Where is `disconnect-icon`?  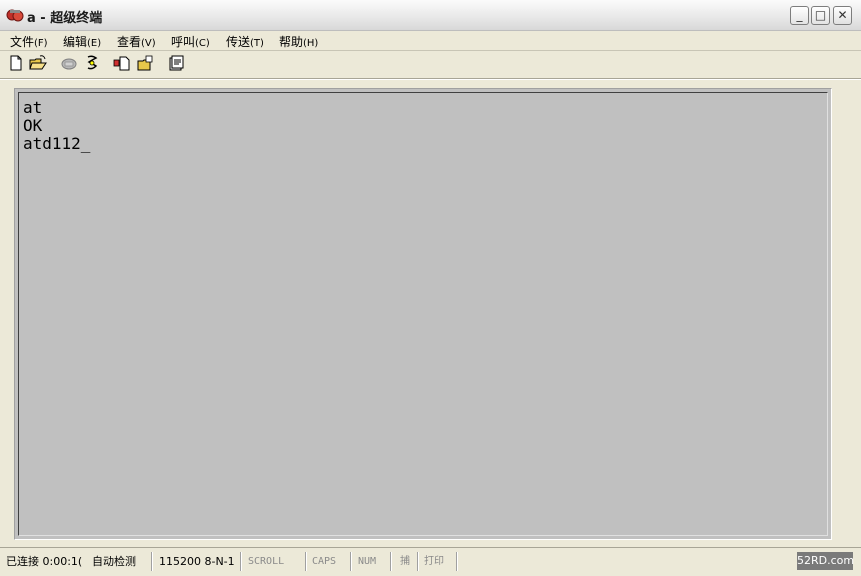 disconnect-icon is located at coordinates (92, 63).